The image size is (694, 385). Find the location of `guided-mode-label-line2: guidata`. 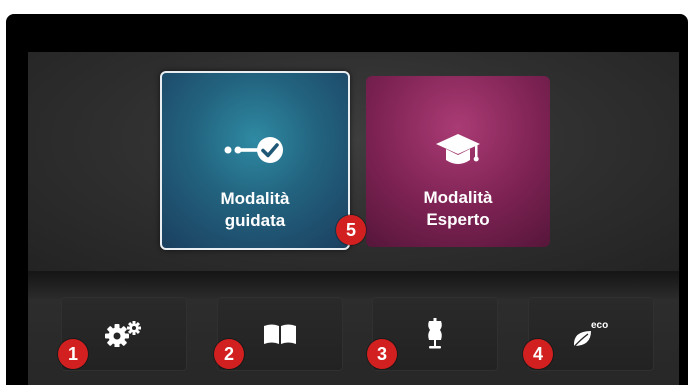

guided-mode-label-line2: guidata is located at coordinates (255, 220).